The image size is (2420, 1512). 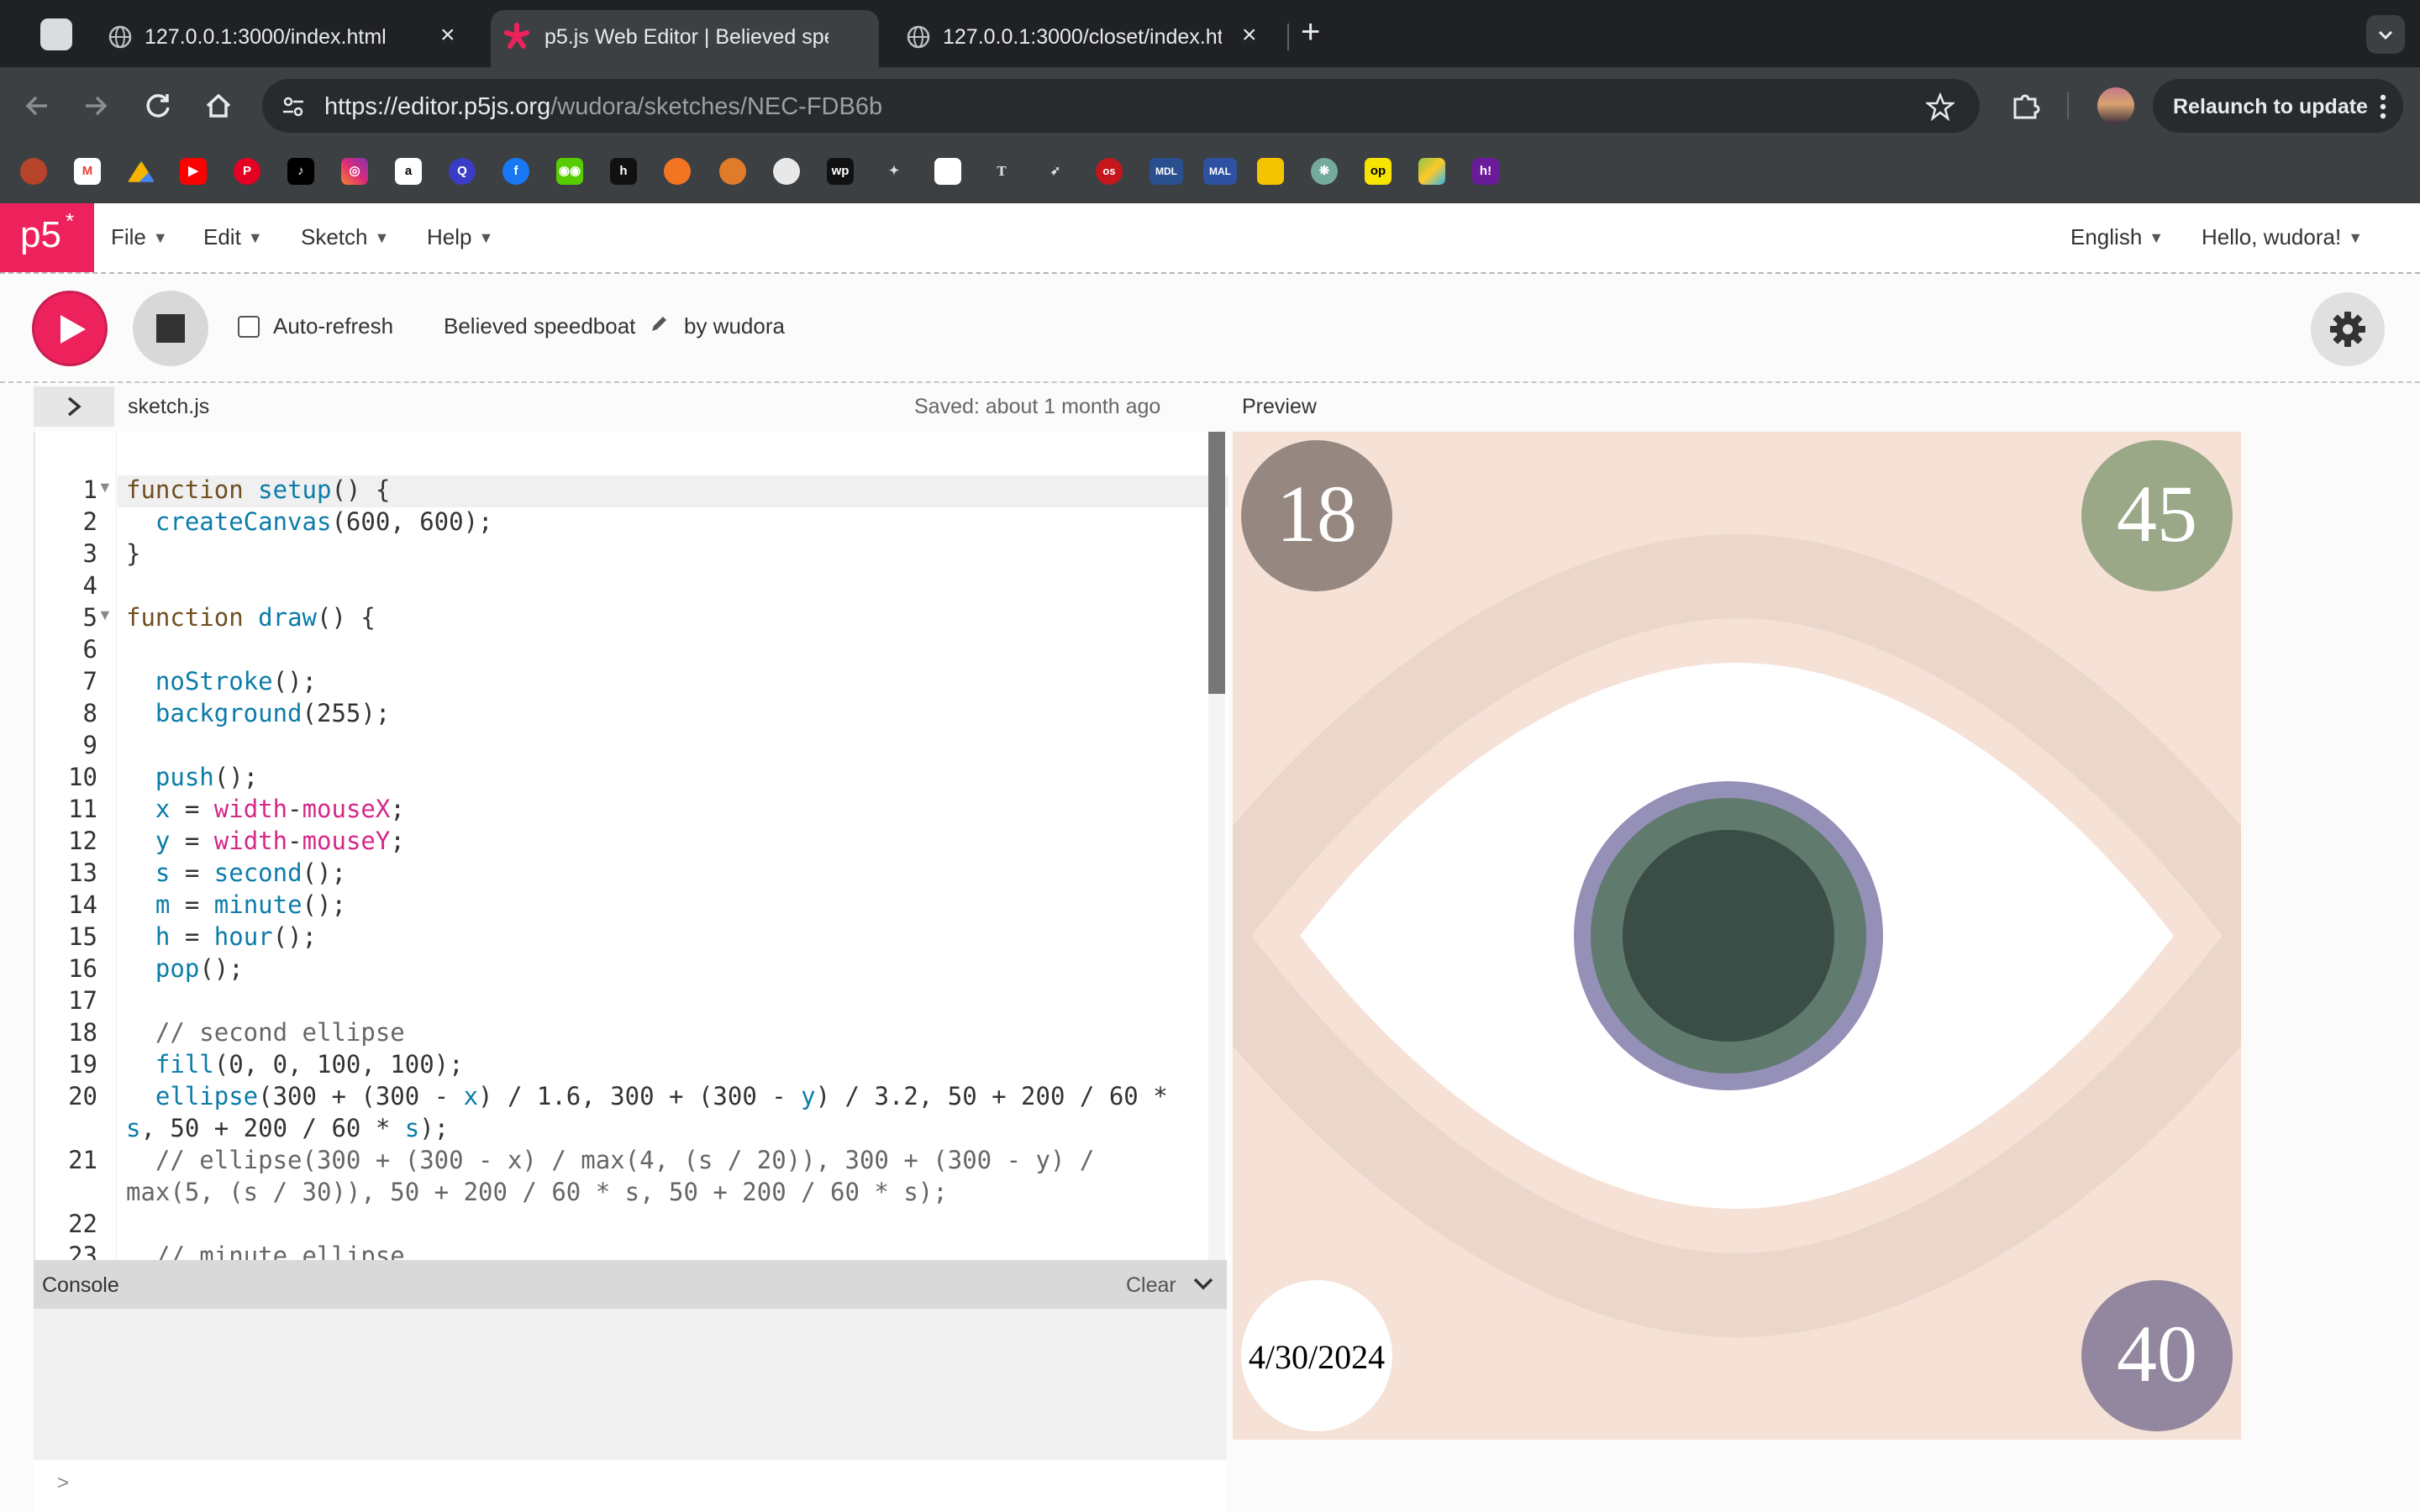 What do you see at coordinates (1270, 171) in the screenshot?
I see `bookmark-yellow-icon` at bounding box center [1270, 171].